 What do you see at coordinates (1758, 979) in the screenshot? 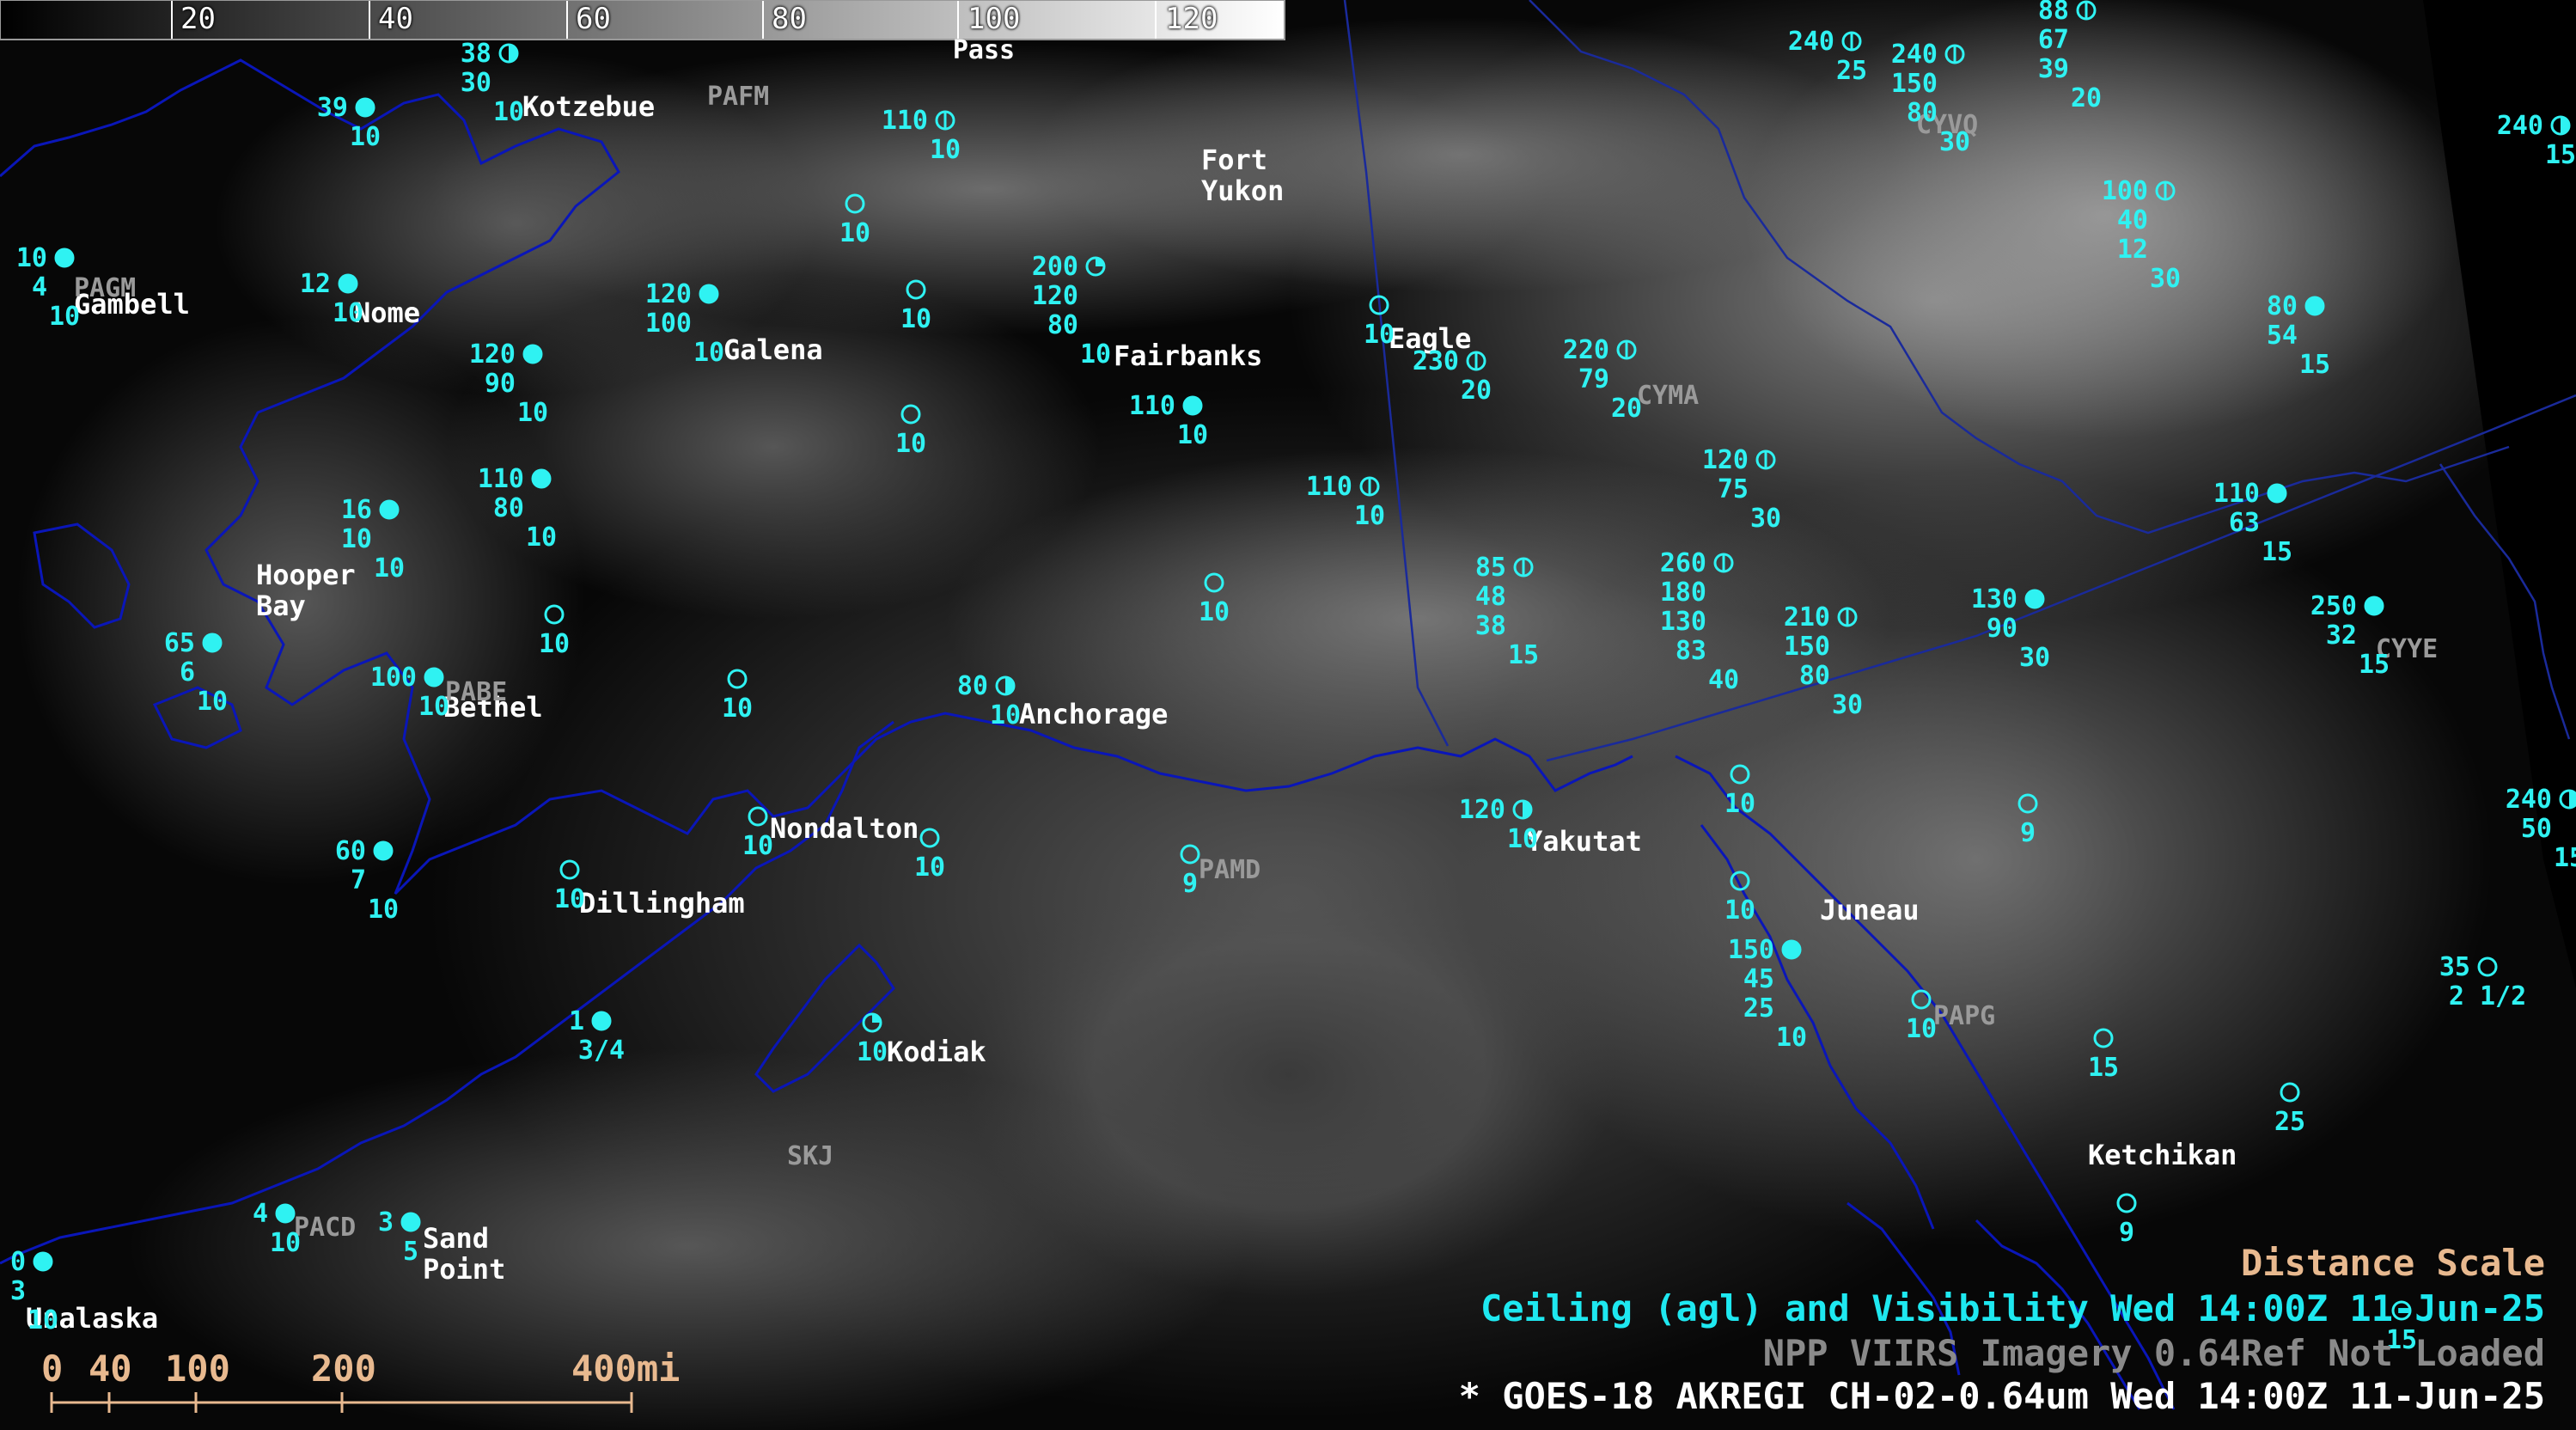
I see `ceiling-label: 45` at bounding box center [1758, 979].